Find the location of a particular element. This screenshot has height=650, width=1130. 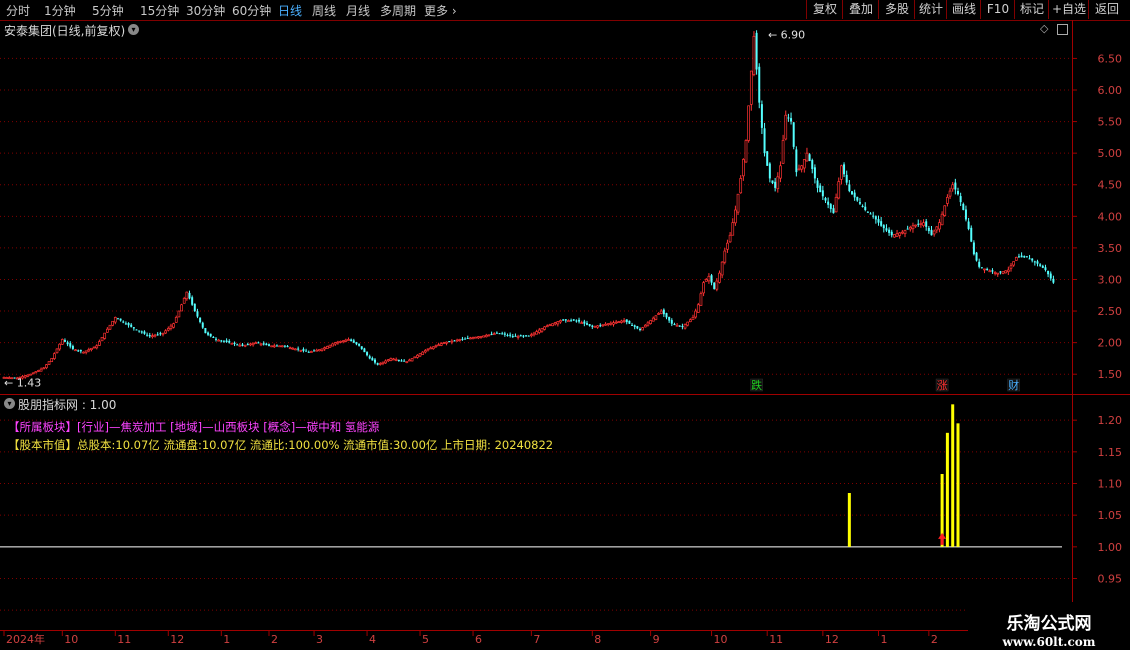

time-axis: 2024年101112123456789101112123 is located at coordinates (491, 638).